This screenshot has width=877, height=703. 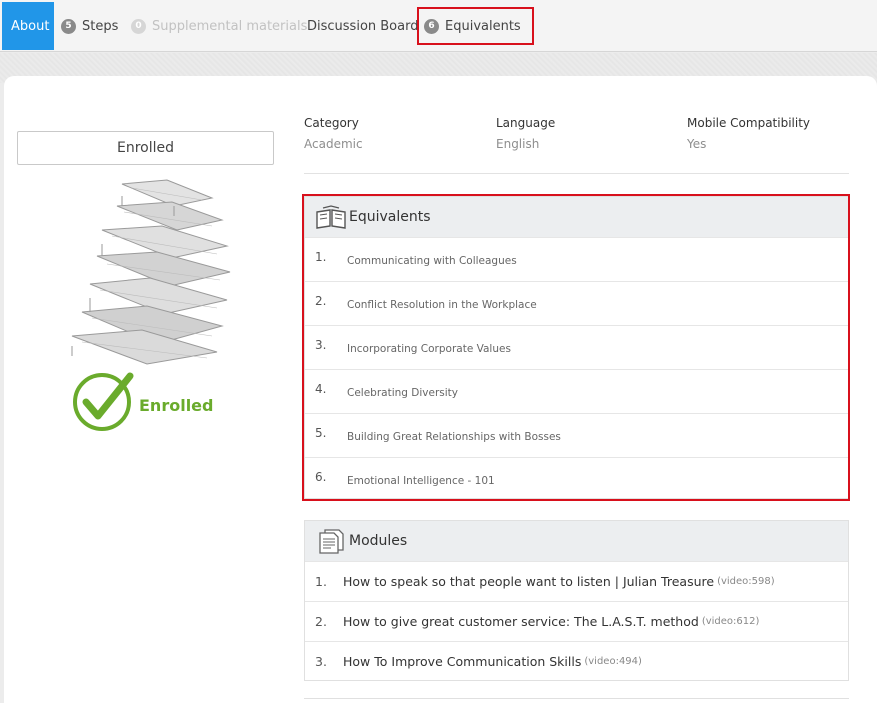 I want to click on item-number: 1., so click(x=321, y=581).